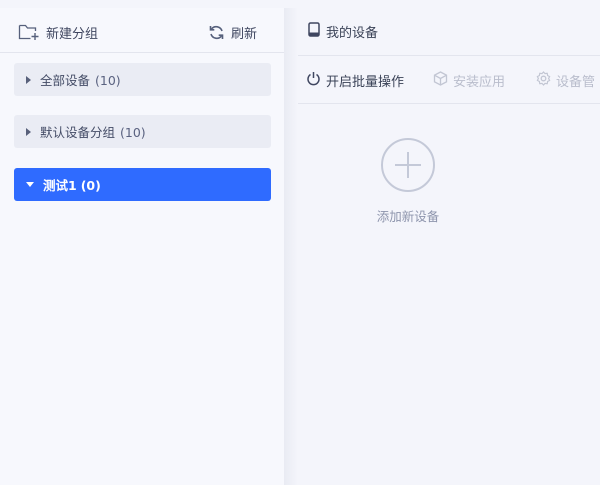  Describe the element at coordinates (29, 32) in the screenshot. I see `folder-plus-icon` at that location.